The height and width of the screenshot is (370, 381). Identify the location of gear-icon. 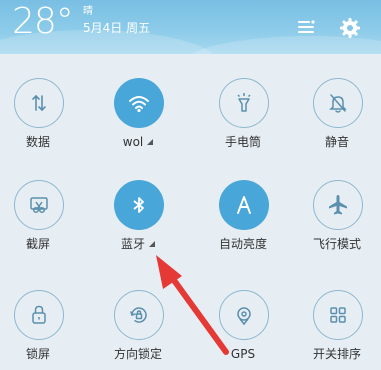
(350, 28).